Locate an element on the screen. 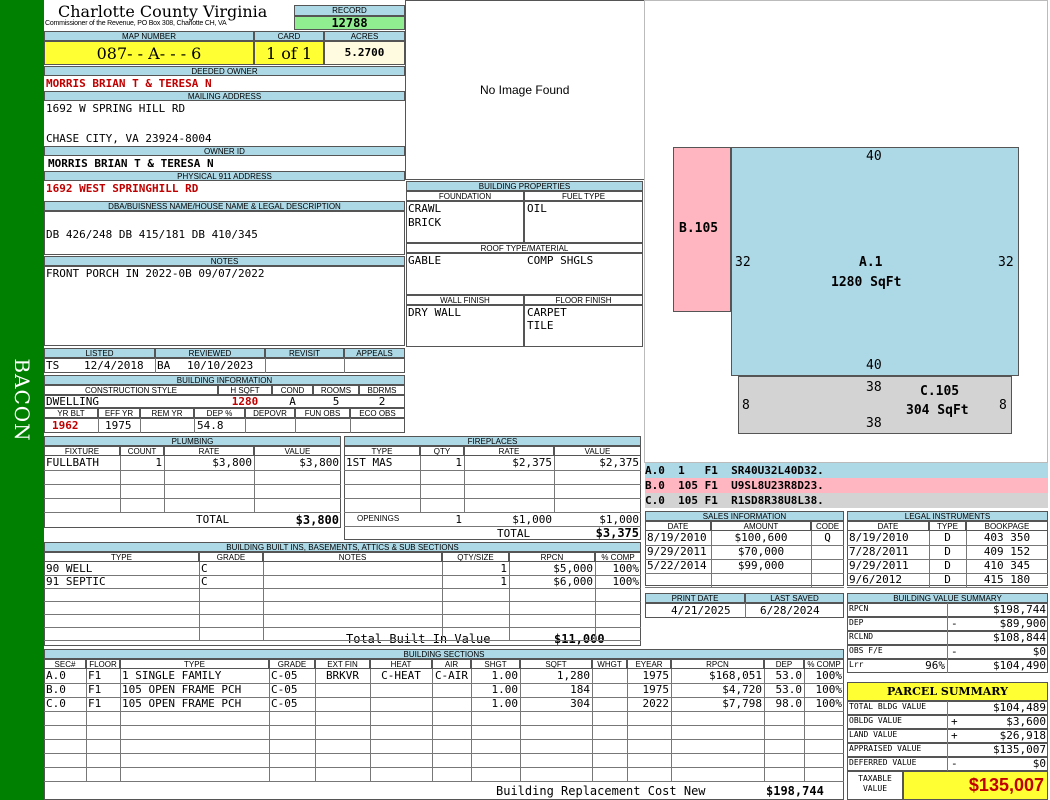 The height and width of the screenshot is (800, 1050). sidebar-label: BACON is located at coordinates (22, 400).